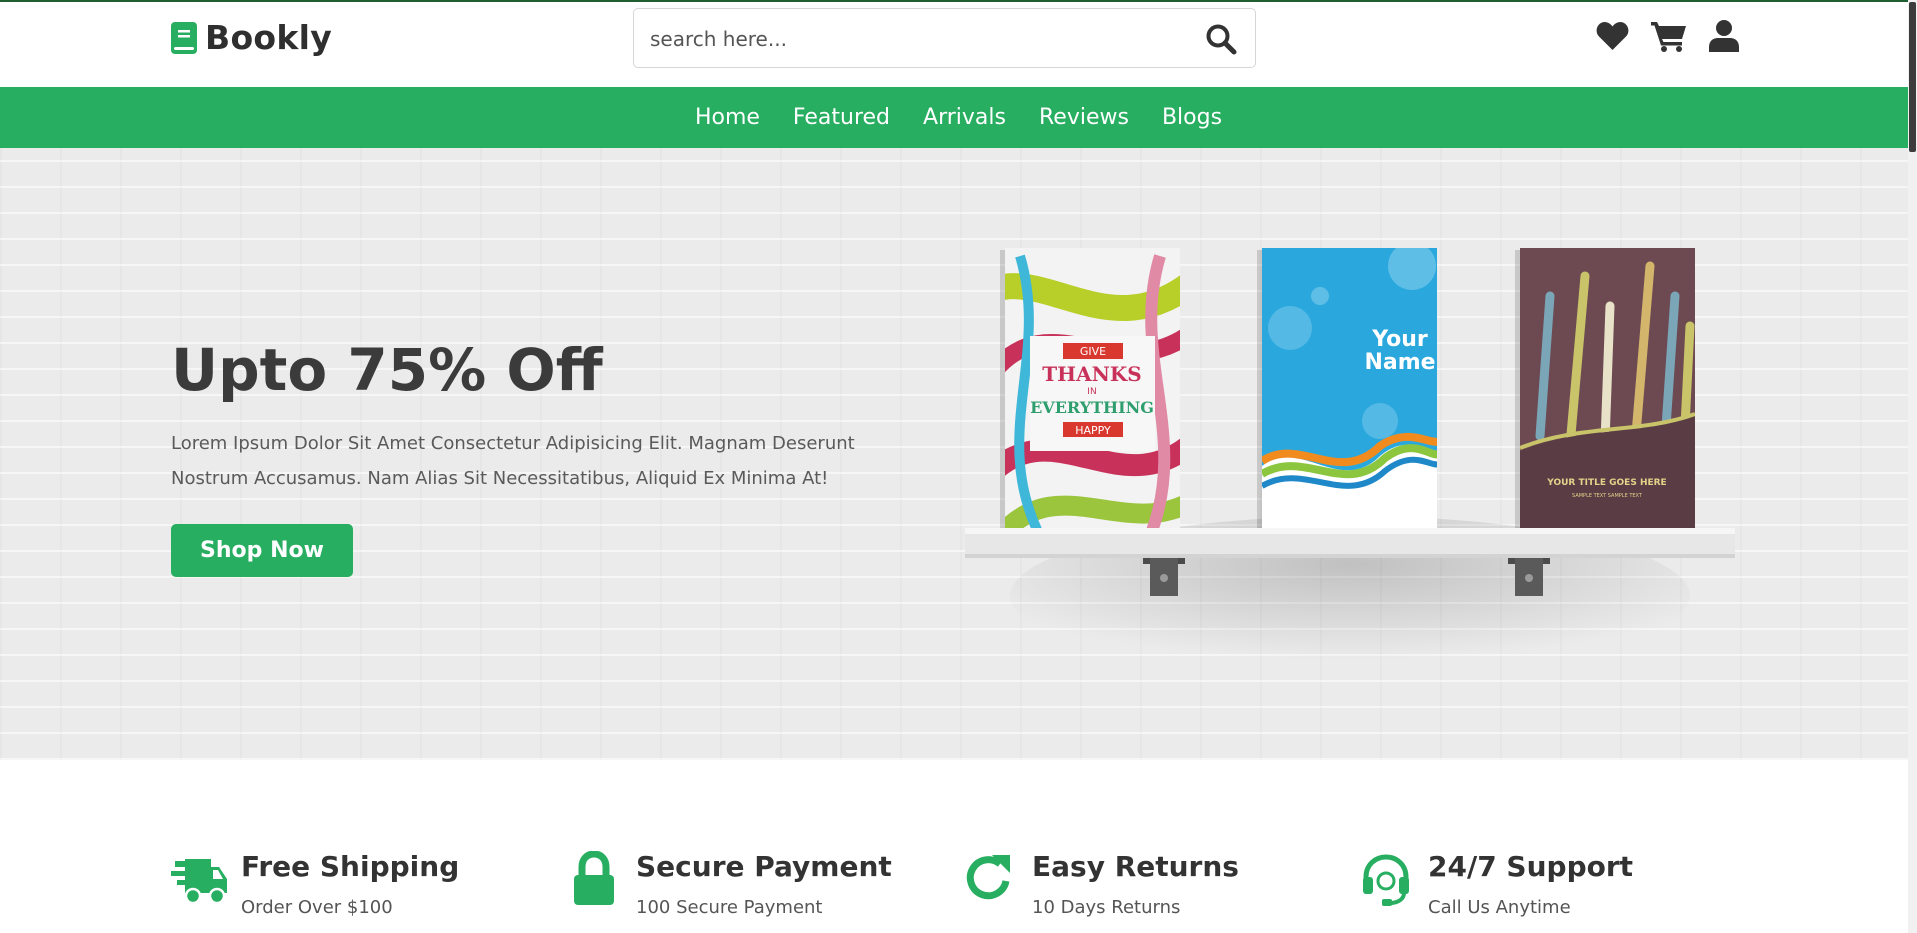  I want to click on nav-blogs: Blogs, so click(1192, 117).